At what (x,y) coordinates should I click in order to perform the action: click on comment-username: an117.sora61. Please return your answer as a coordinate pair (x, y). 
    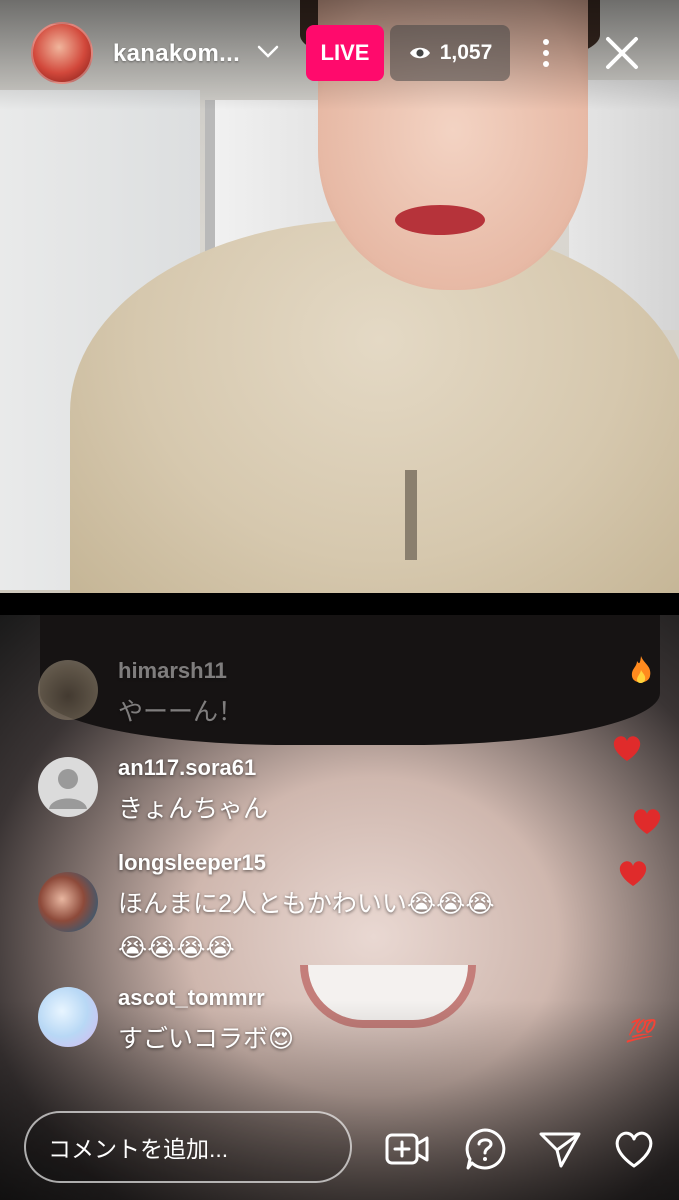
    Looking at the image, I should click on (187, 768).